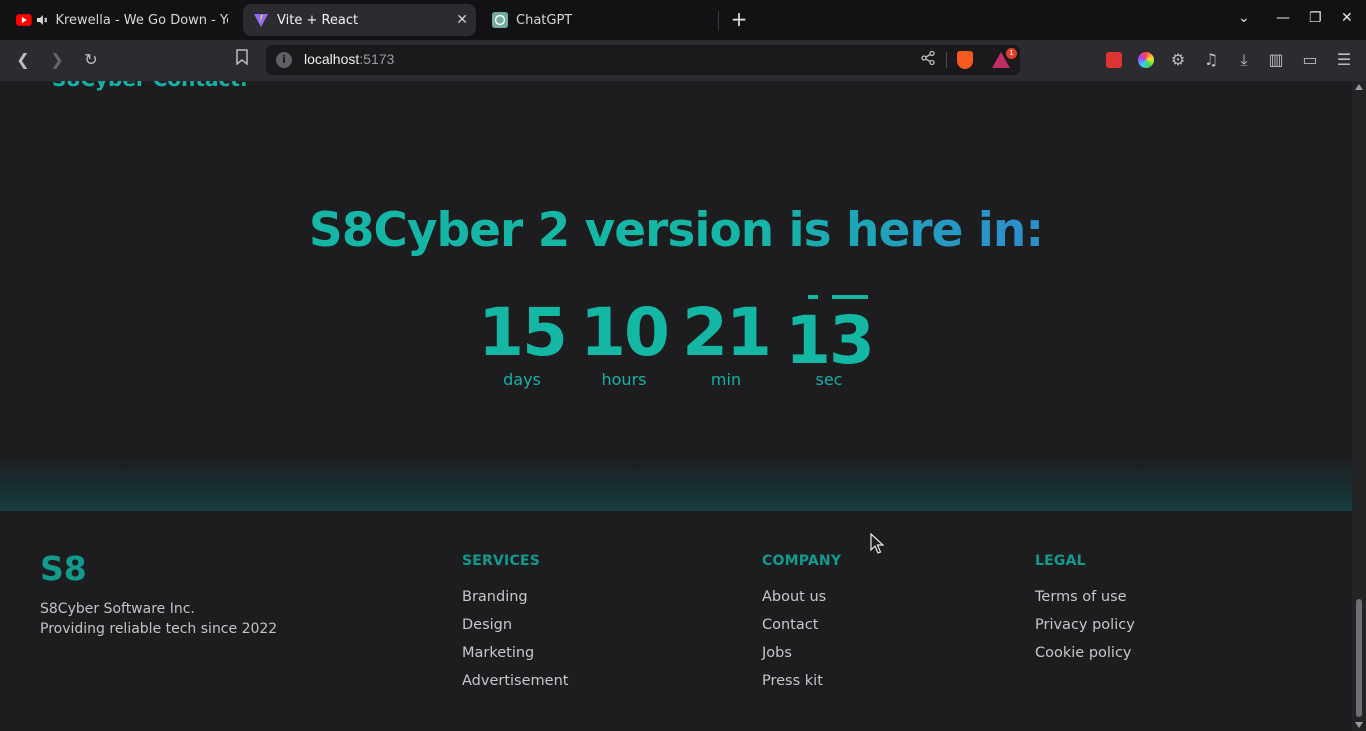 The width and height of the screenshot is (1366, 731). Describe the element at coordinates (24, 20) in the screenshot. I see `youtube-icon` at that location.